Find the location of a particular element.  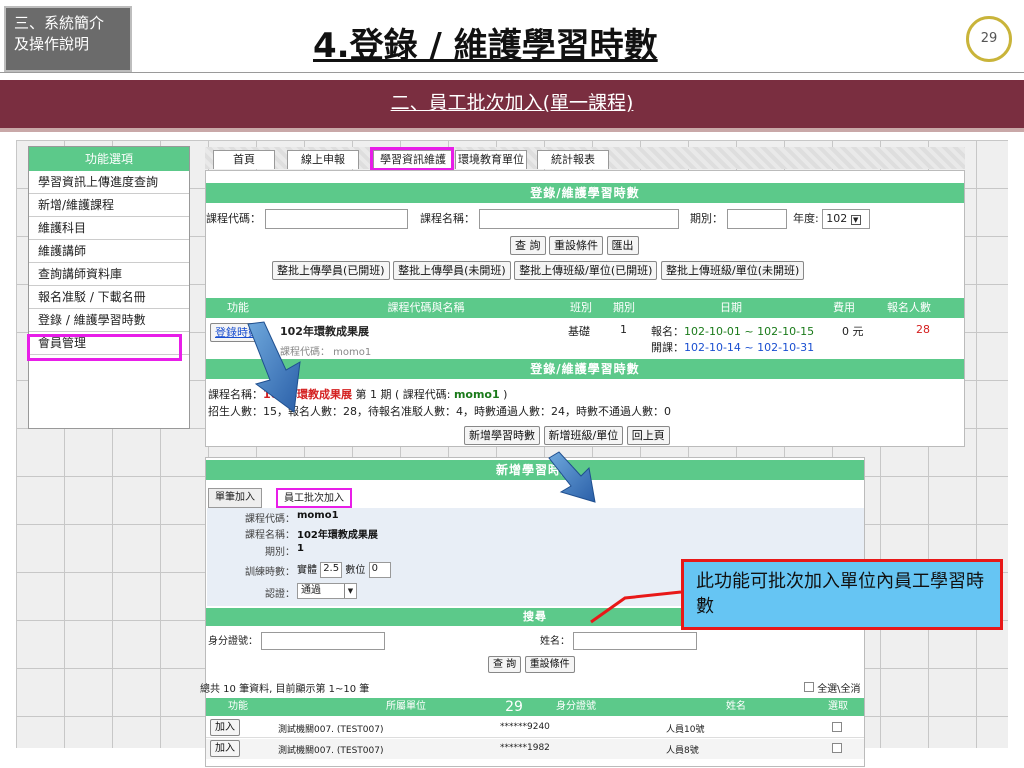

menu-item-lecturer-db: 查詢講師資料庫 is located at coordinates (109, 274).